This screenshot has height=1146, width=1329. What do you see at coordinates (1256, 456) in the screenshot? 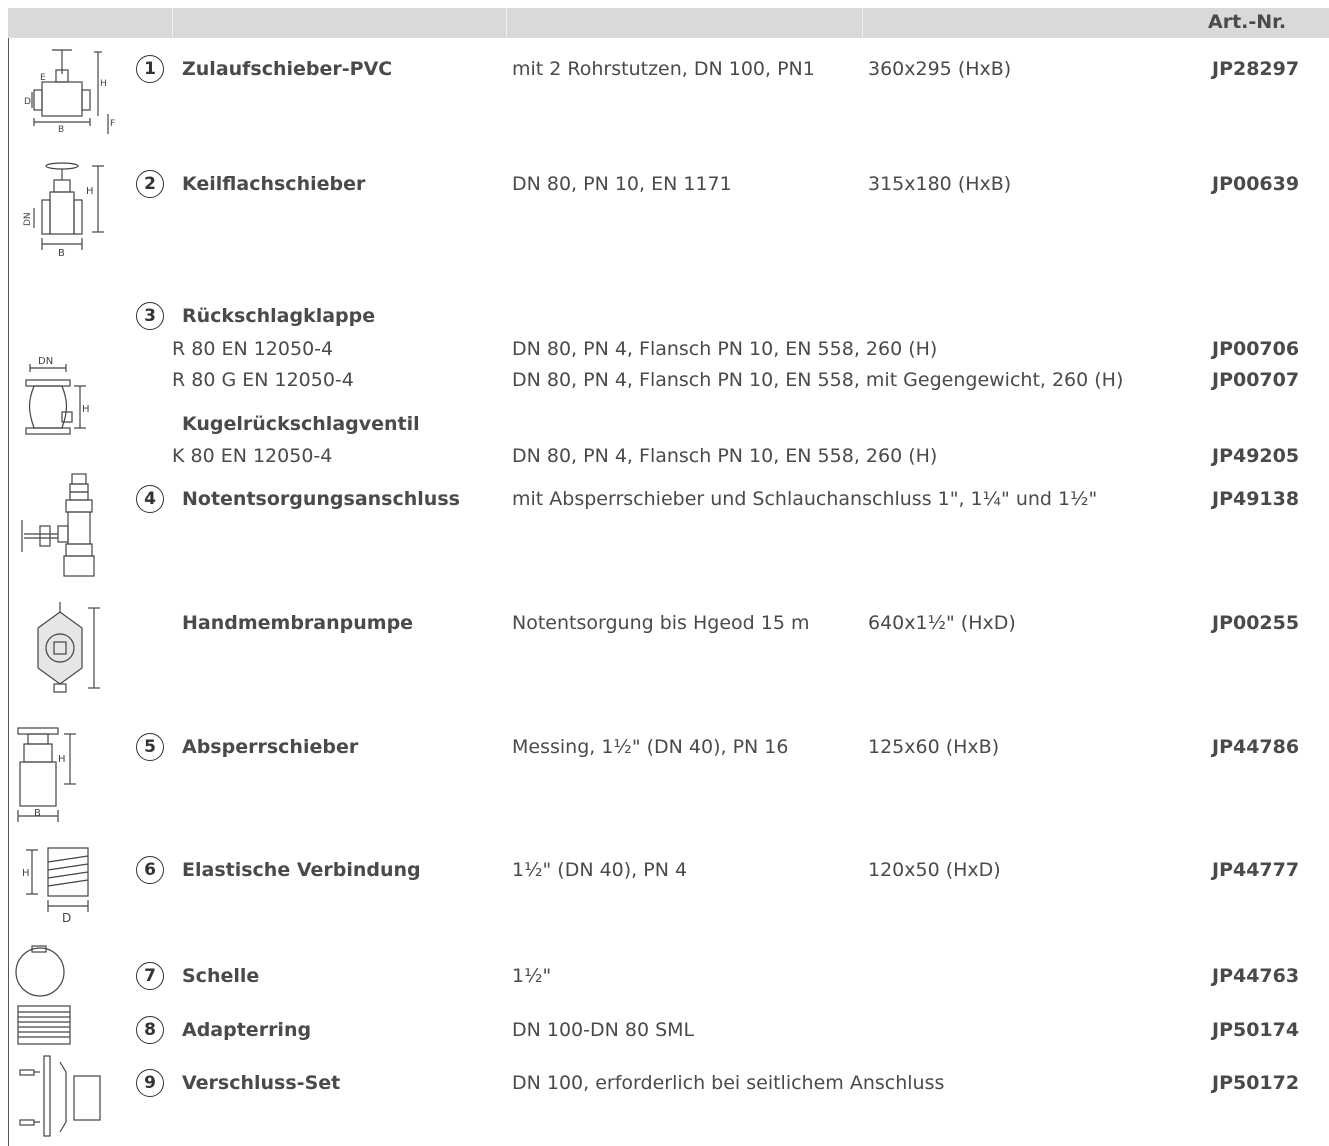
I see `article-number: JP49205` at bounding box center [1256, 456].